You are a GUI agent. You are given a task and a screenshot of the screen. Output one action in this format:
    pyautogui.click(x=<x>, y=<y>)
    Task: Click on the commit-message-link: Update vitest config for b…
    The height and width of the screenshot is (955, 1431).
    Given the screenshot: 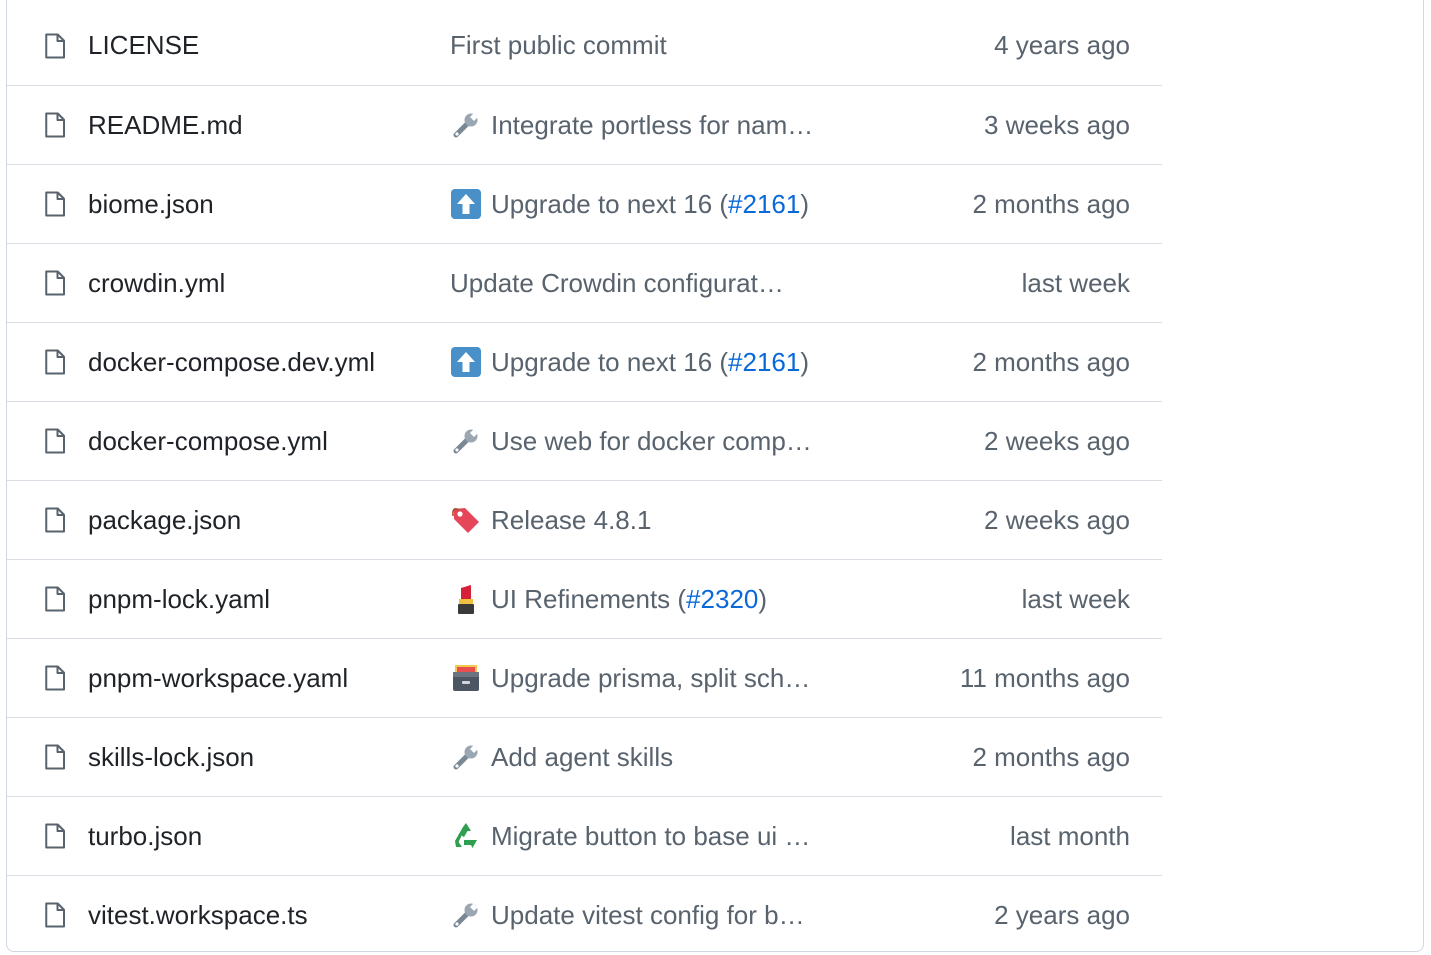 What is the action you would take?
    pyautogui.click(x=648, y=915)
    